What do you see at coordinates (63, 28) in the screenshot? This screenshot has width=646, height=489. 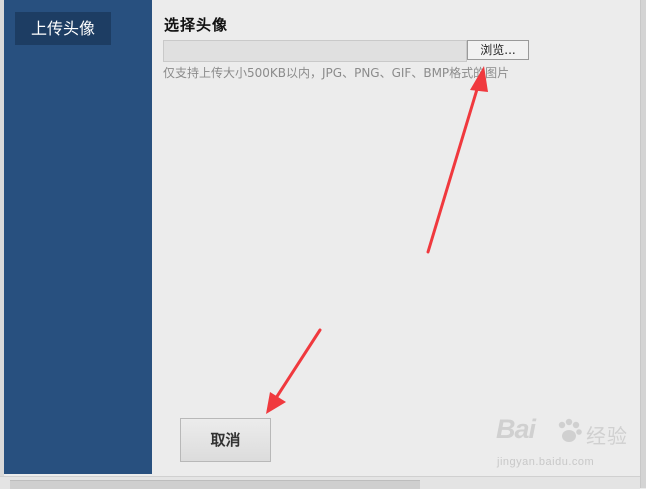 I see `sidebar-tab-upload-avatar: 上传头像` at bounding box center [63, 28].